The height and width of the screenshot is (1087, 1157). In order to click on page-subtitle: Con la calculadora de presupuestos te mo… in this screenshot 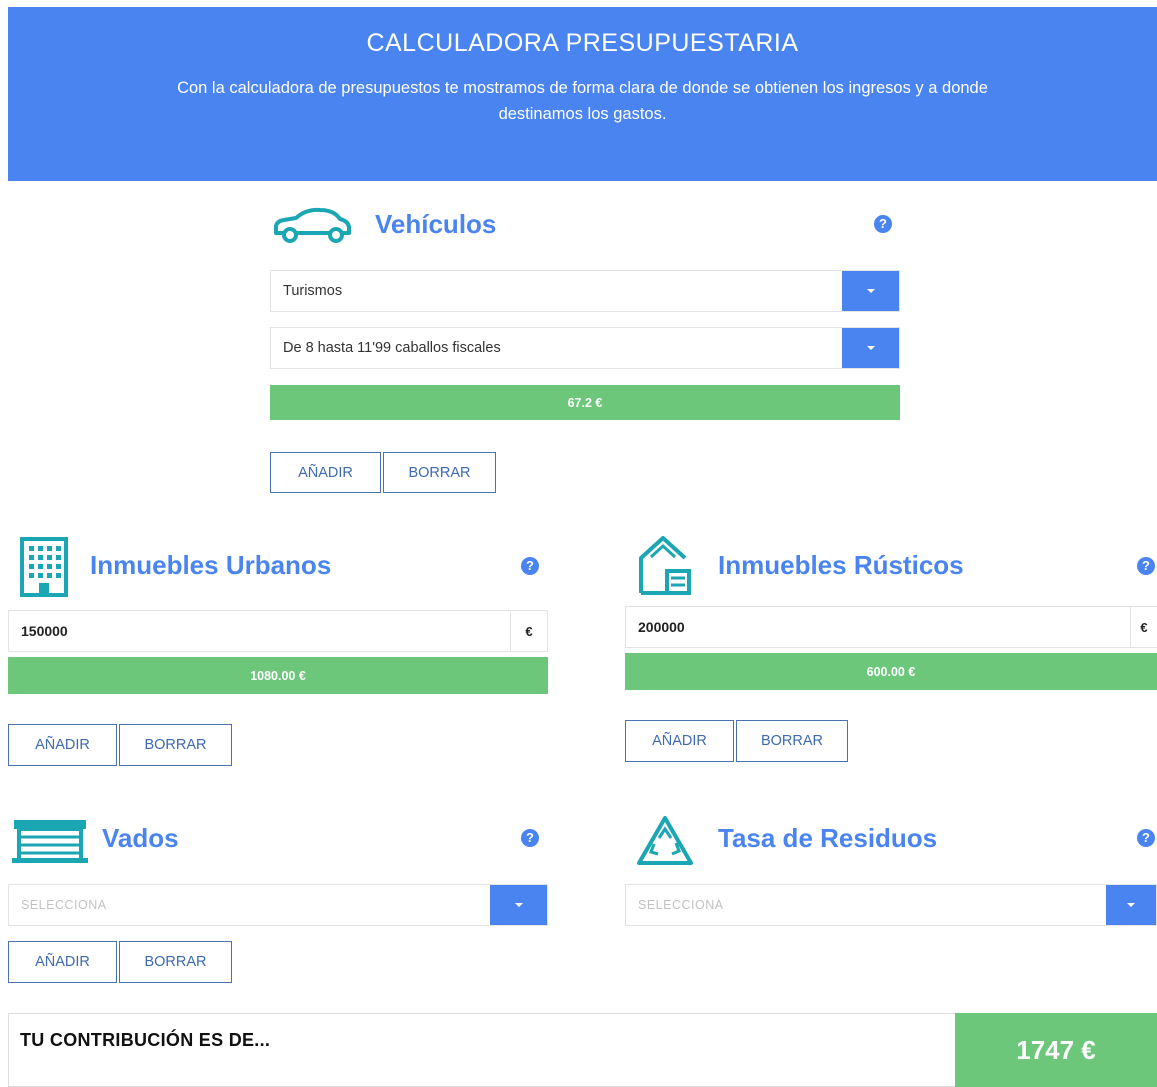, I will do `click(582, 101)`.